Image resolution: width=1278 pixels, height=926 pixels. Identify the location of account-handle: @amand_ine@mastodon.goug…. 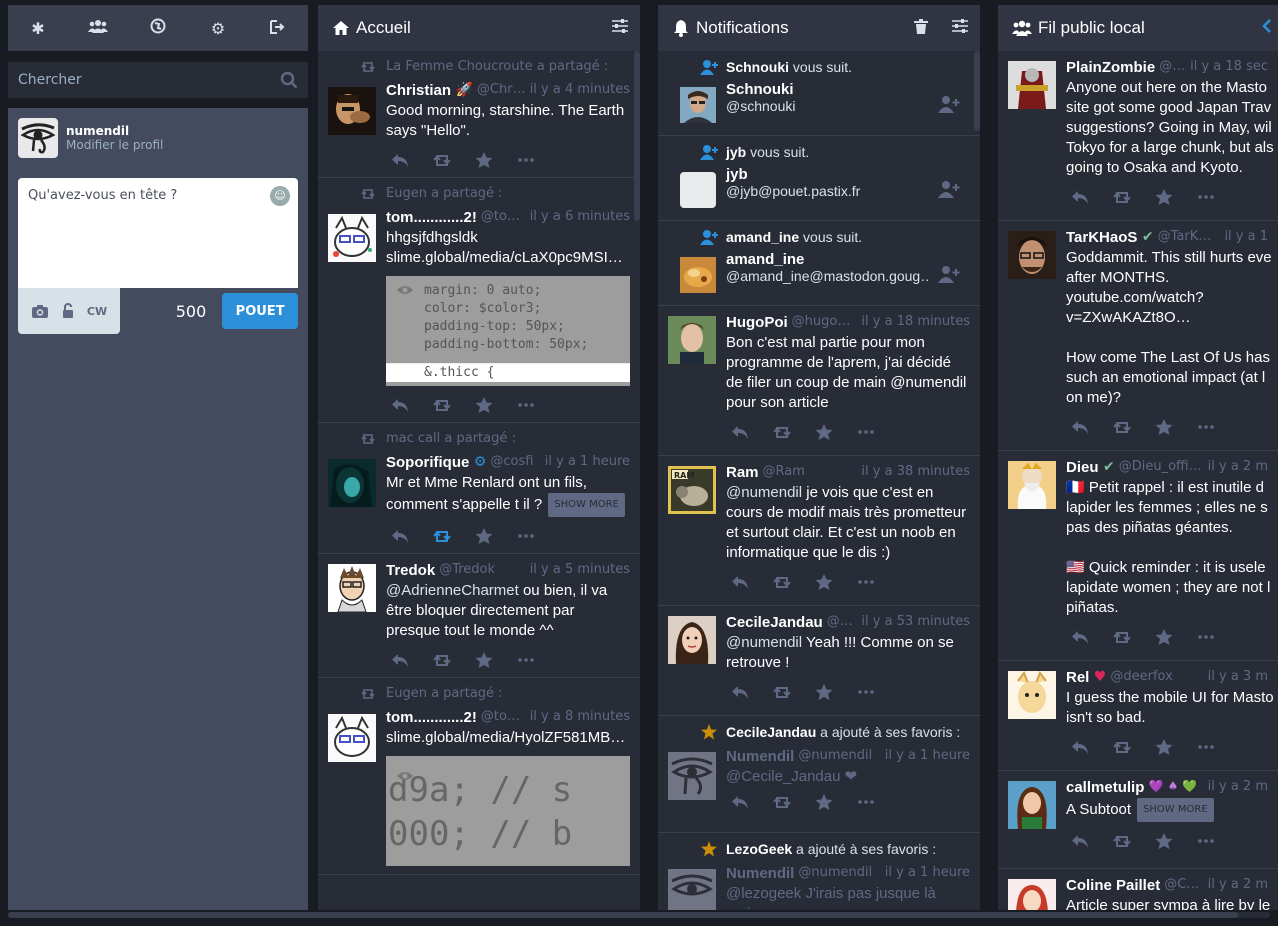
(828, 276).